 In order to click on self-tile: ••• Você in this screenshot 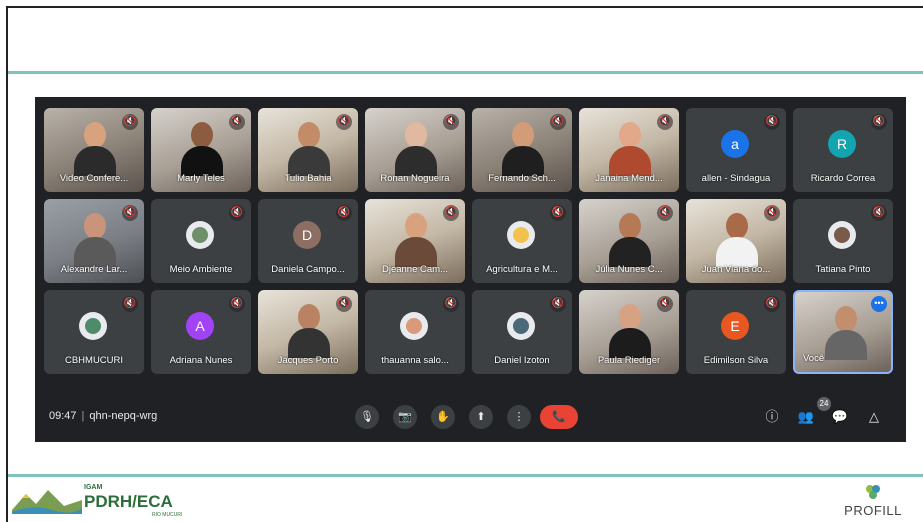, I will do `click(843, 332)`.